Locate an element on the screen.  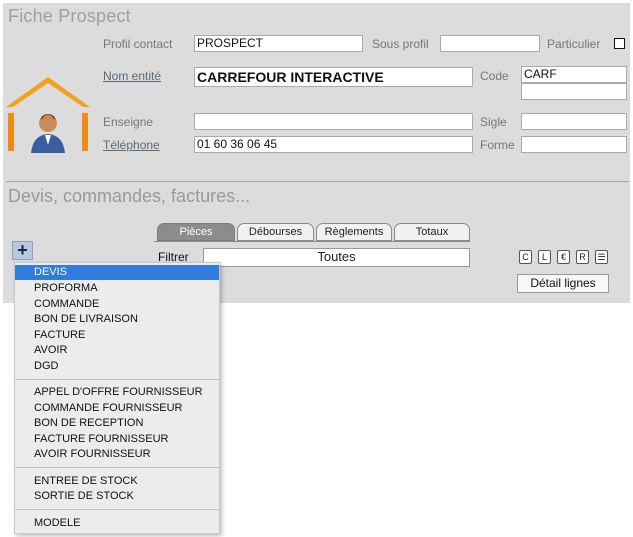
sous-profil-field is located at coordinates (490, 43).